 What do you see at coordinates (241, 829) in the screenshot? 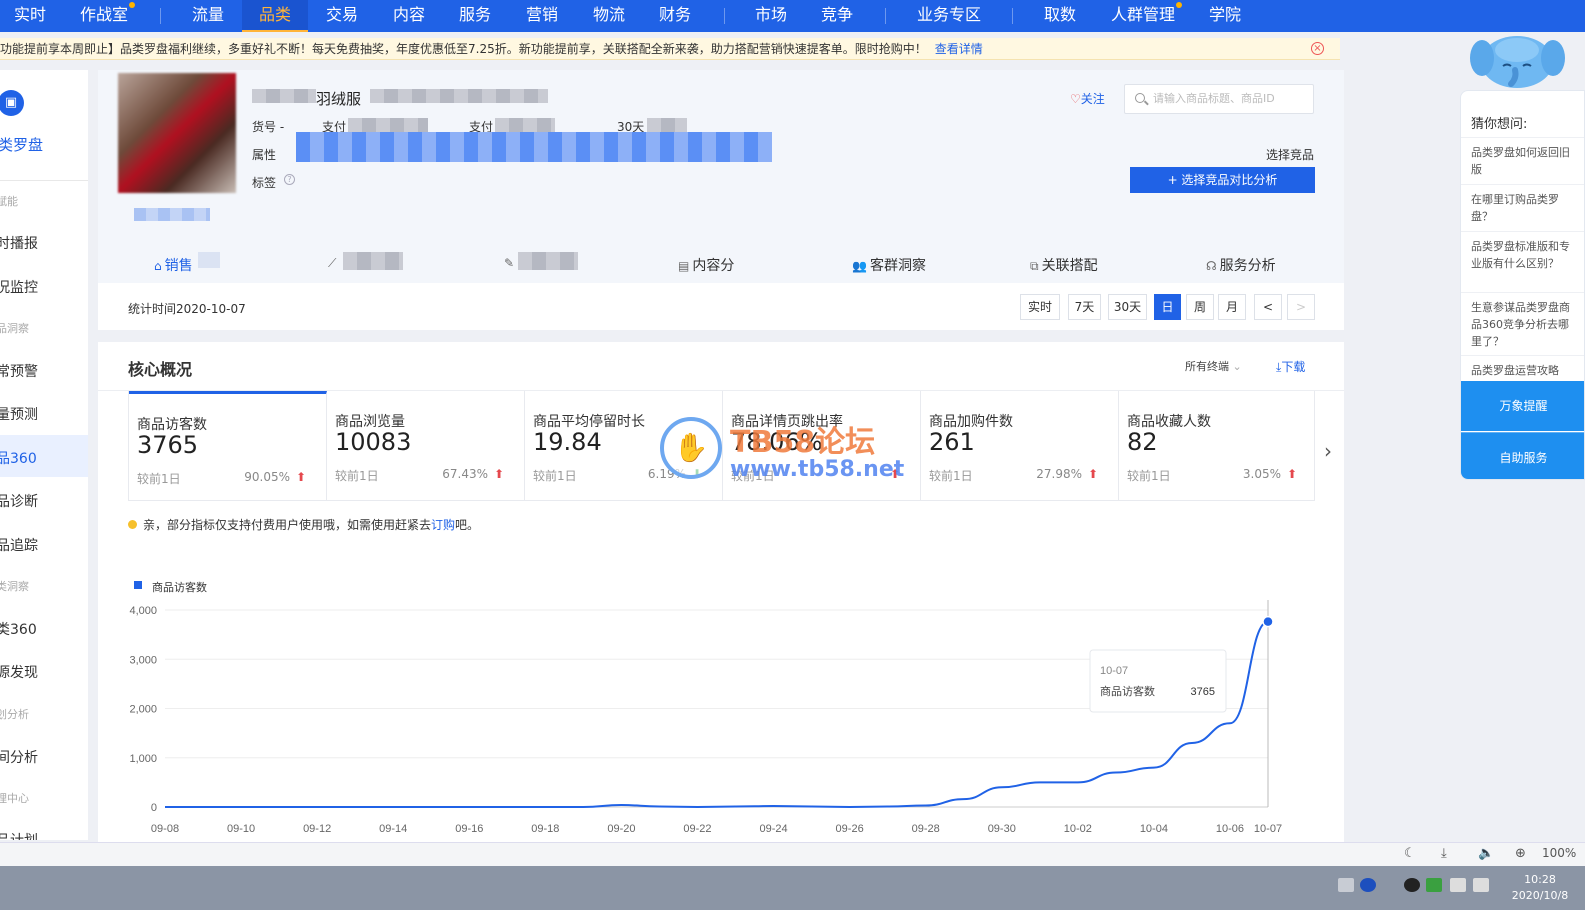
I see `x-tick-label: 09-10` at bounding box center [241, 829].